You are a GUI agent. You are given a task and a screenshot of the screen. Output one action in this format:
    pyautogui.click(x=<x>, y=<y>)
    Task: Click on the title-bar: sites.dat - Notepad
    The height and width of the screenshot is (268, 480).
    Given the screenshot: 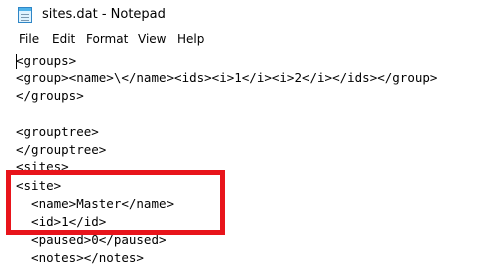 What is the action you would take?
    pyautogui.click(x=240, y=15)
    